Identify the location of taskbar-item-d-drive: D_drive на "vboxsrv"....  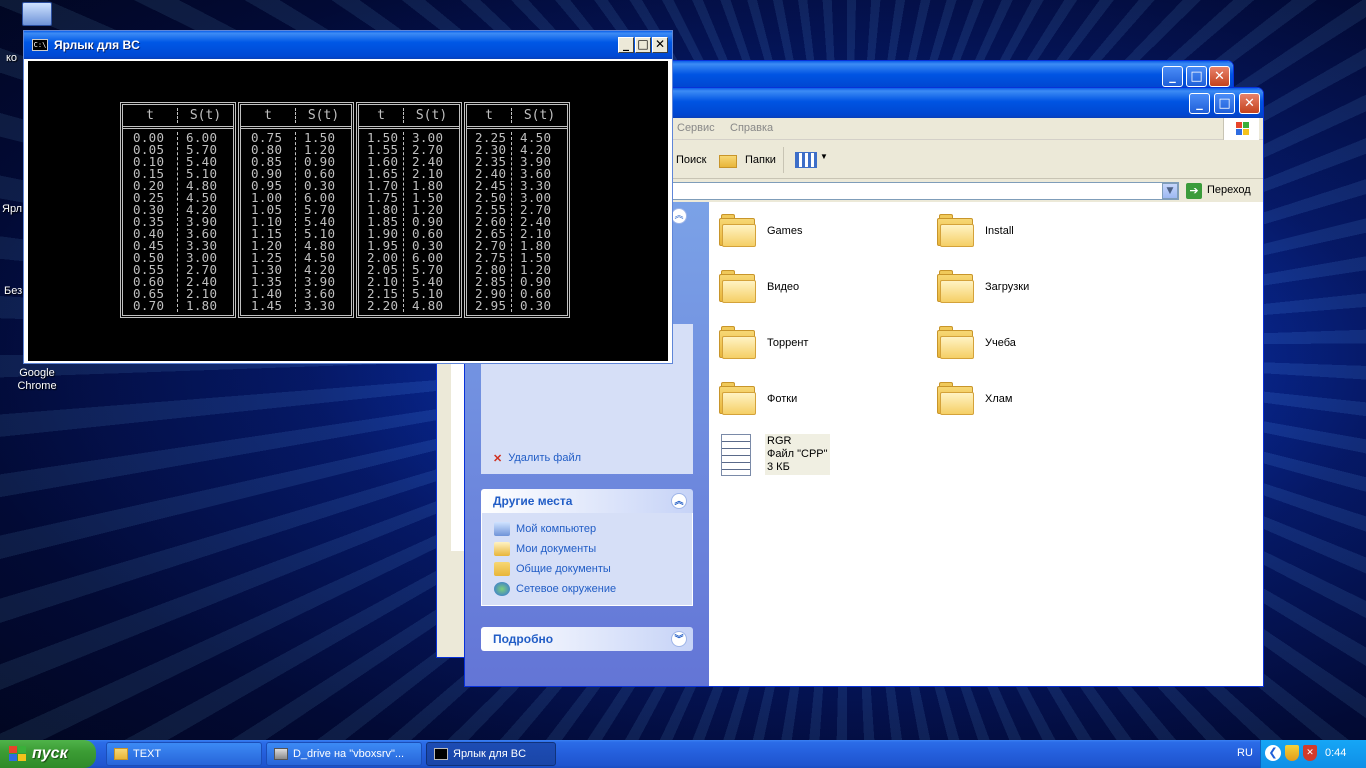
(344, 754).